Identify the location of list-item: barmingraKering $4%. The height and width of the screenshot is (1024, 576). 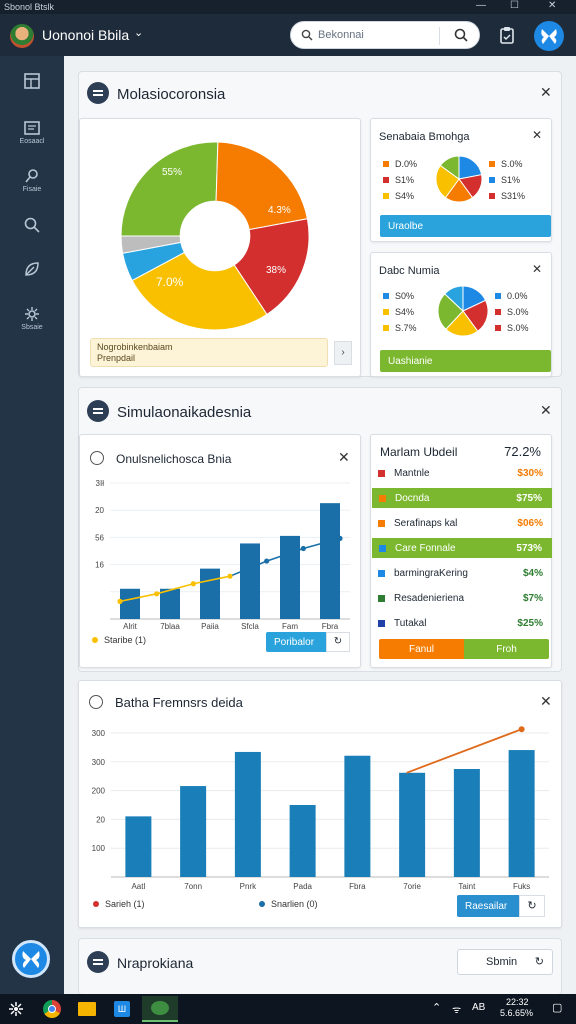
(462, 573).